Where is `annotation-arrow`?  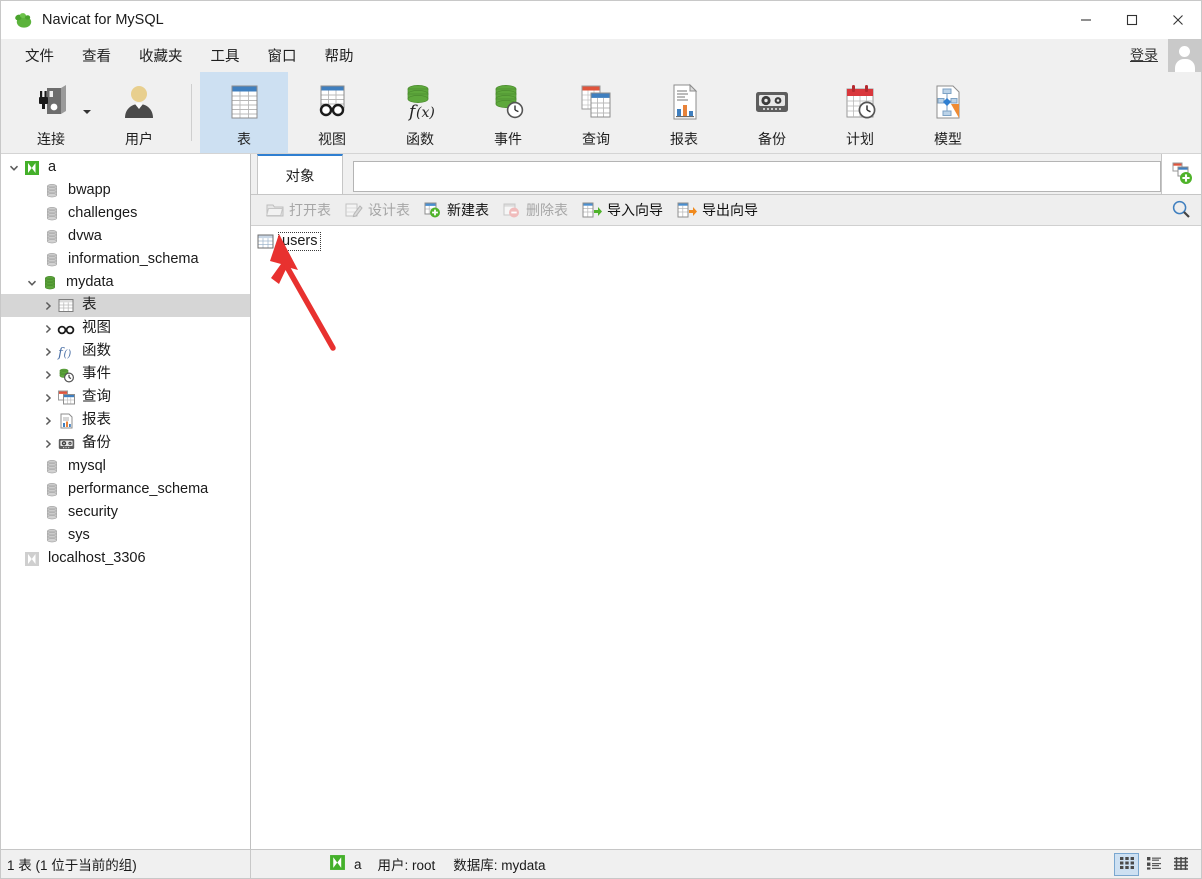 annotation-arrow is located at coordinates (303, 292).